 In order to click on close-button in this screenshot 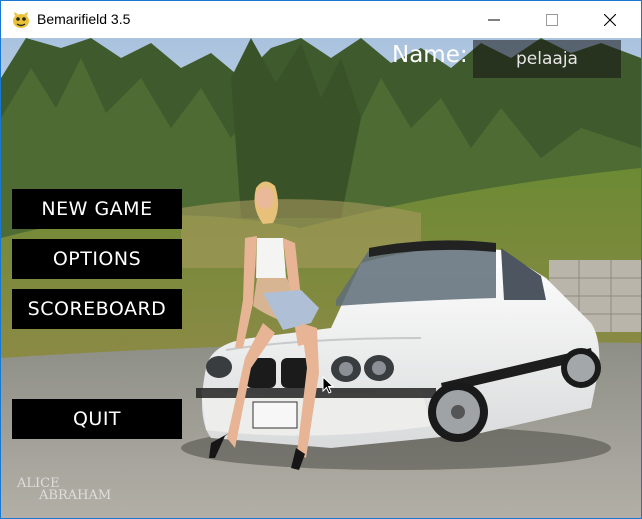, I will do `click(610, 19)`.